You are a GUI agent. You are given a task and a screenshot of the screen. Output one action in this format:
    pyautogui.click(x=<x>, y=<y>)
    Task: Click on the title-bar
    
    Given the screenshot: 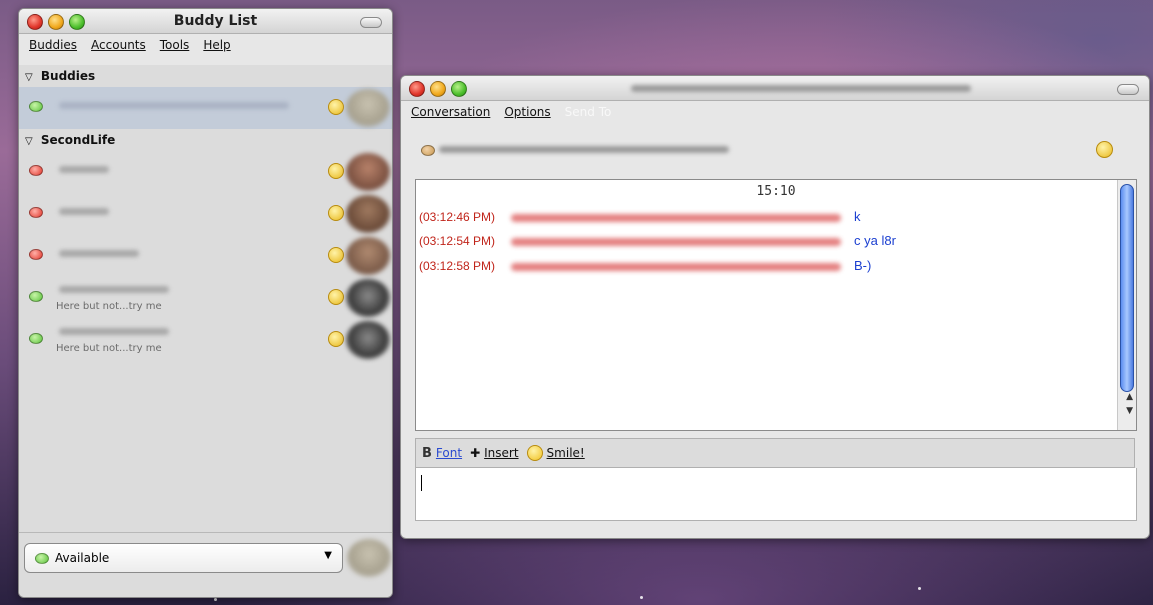 What is the action you would take?
    pyautogui.click(x=775, y=88)
    